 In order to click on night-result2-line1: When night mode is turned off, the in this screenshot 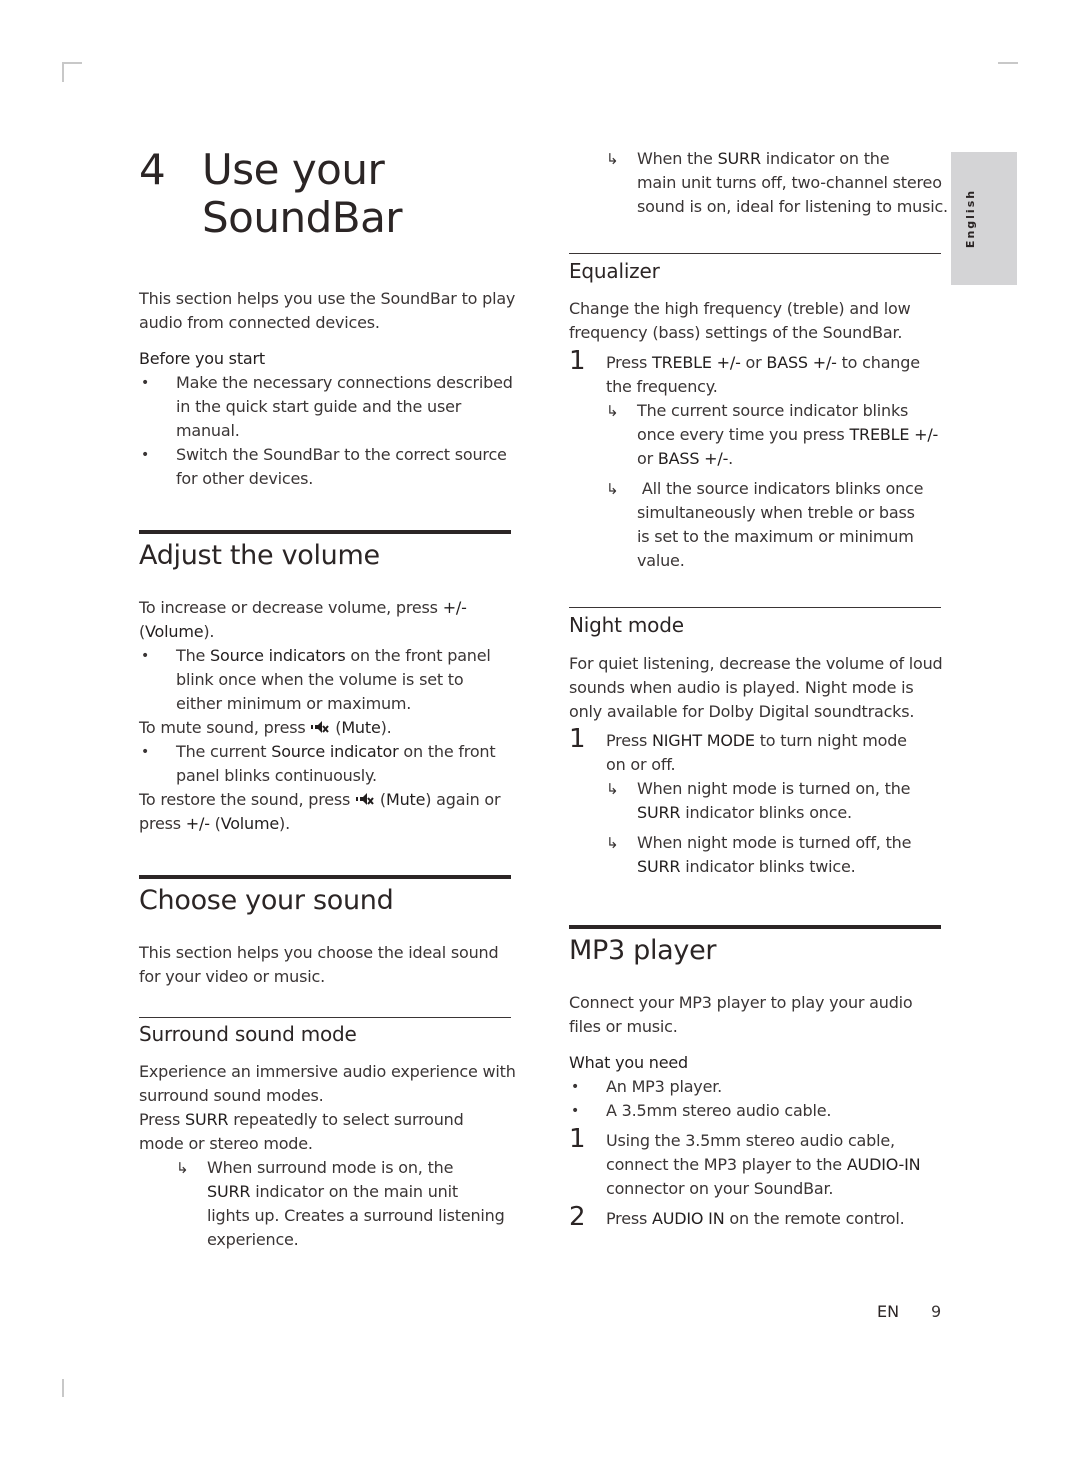, I will do `click(774, 842)`.